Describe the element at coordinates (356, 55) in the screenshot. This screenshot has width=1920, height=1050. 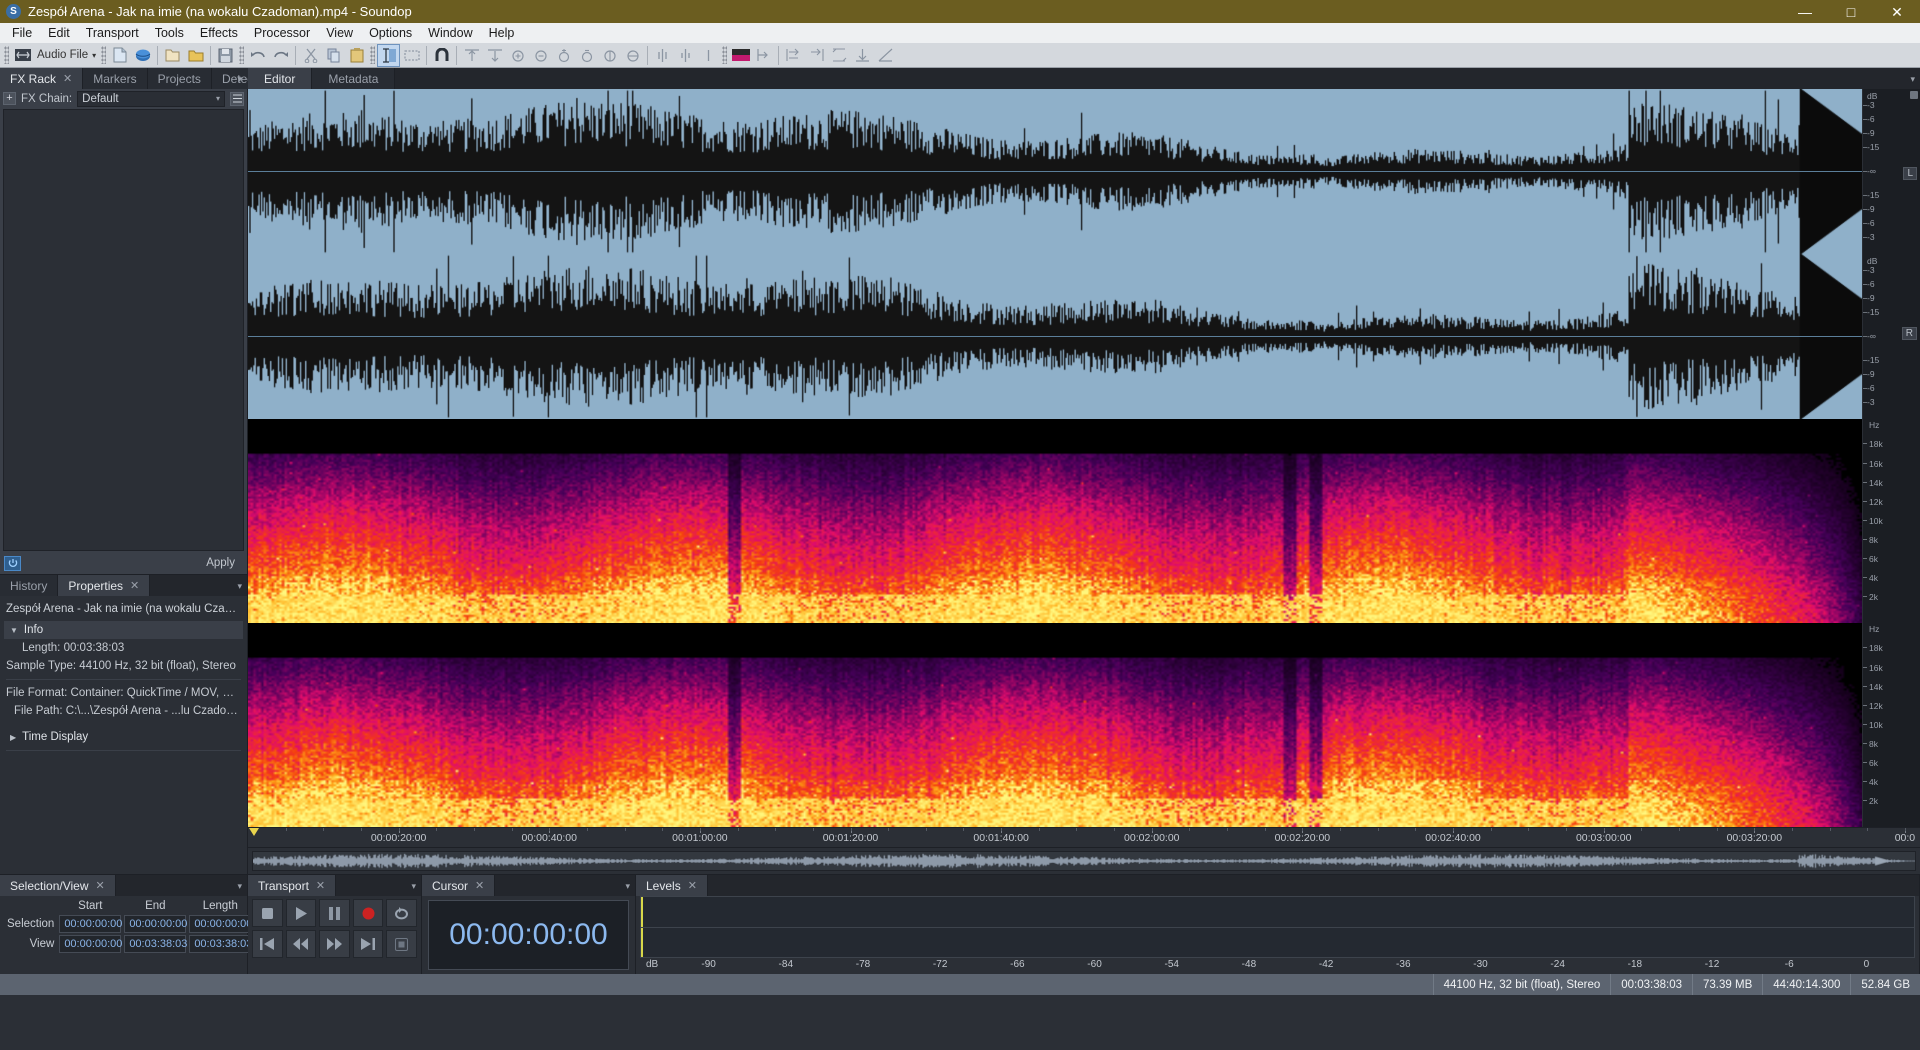
I see `paste-icon` at that location.